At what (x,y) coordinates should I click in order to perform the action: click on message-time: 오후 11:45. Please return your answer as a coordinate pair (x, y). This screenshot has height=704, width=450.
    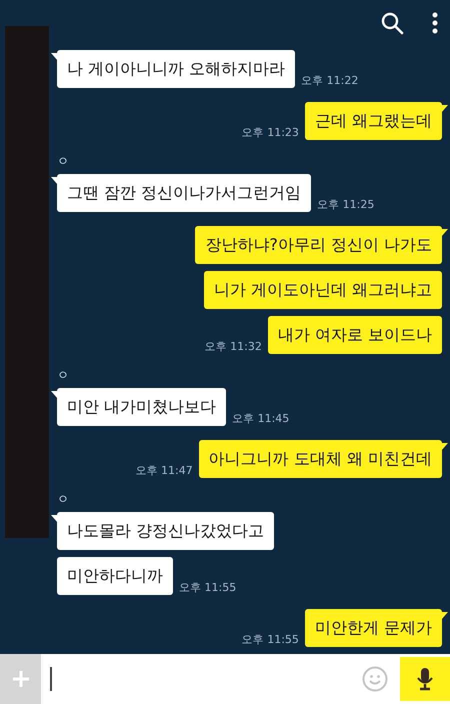
    Looking at the image, I should click on (261, 418).